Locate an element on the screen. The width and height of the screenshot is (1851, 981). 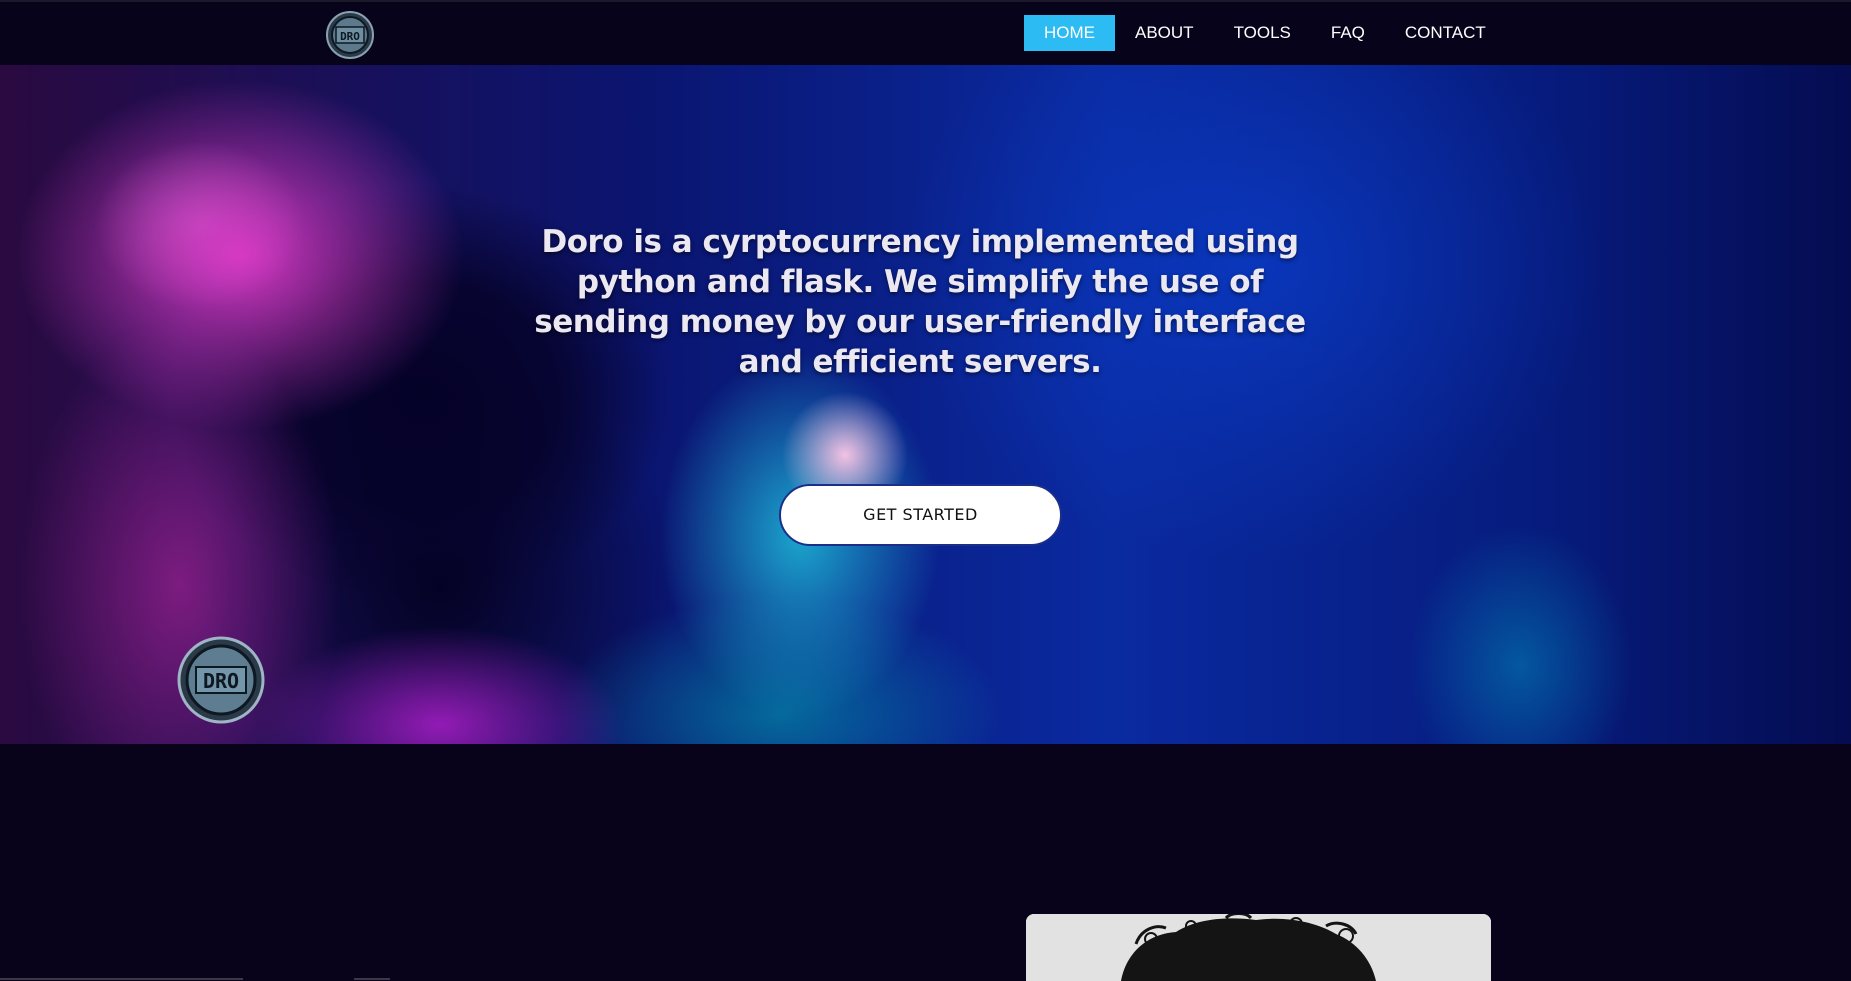
about-photo is located at coordinates (1258, 947).